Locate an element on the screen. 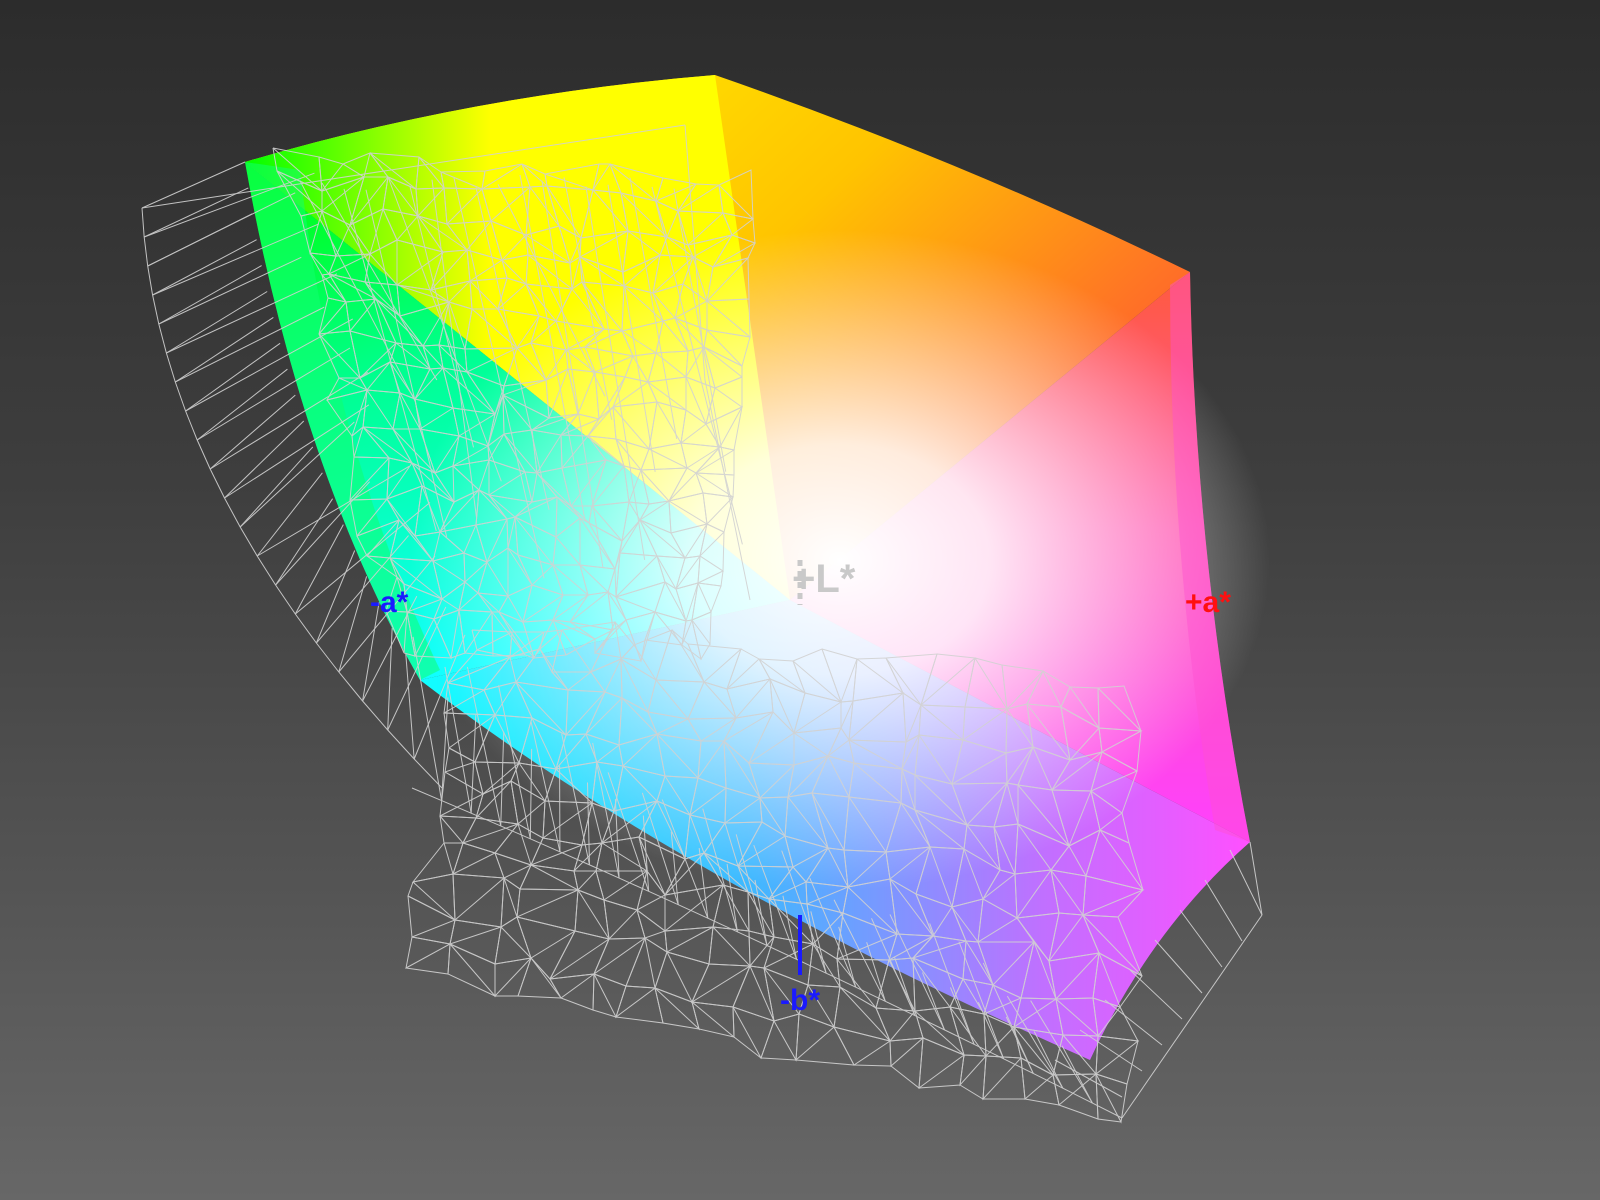 The width and height of the screenshot is (1600, 1200). b-minus-label: -b* is located at coordinates (800, 1000).